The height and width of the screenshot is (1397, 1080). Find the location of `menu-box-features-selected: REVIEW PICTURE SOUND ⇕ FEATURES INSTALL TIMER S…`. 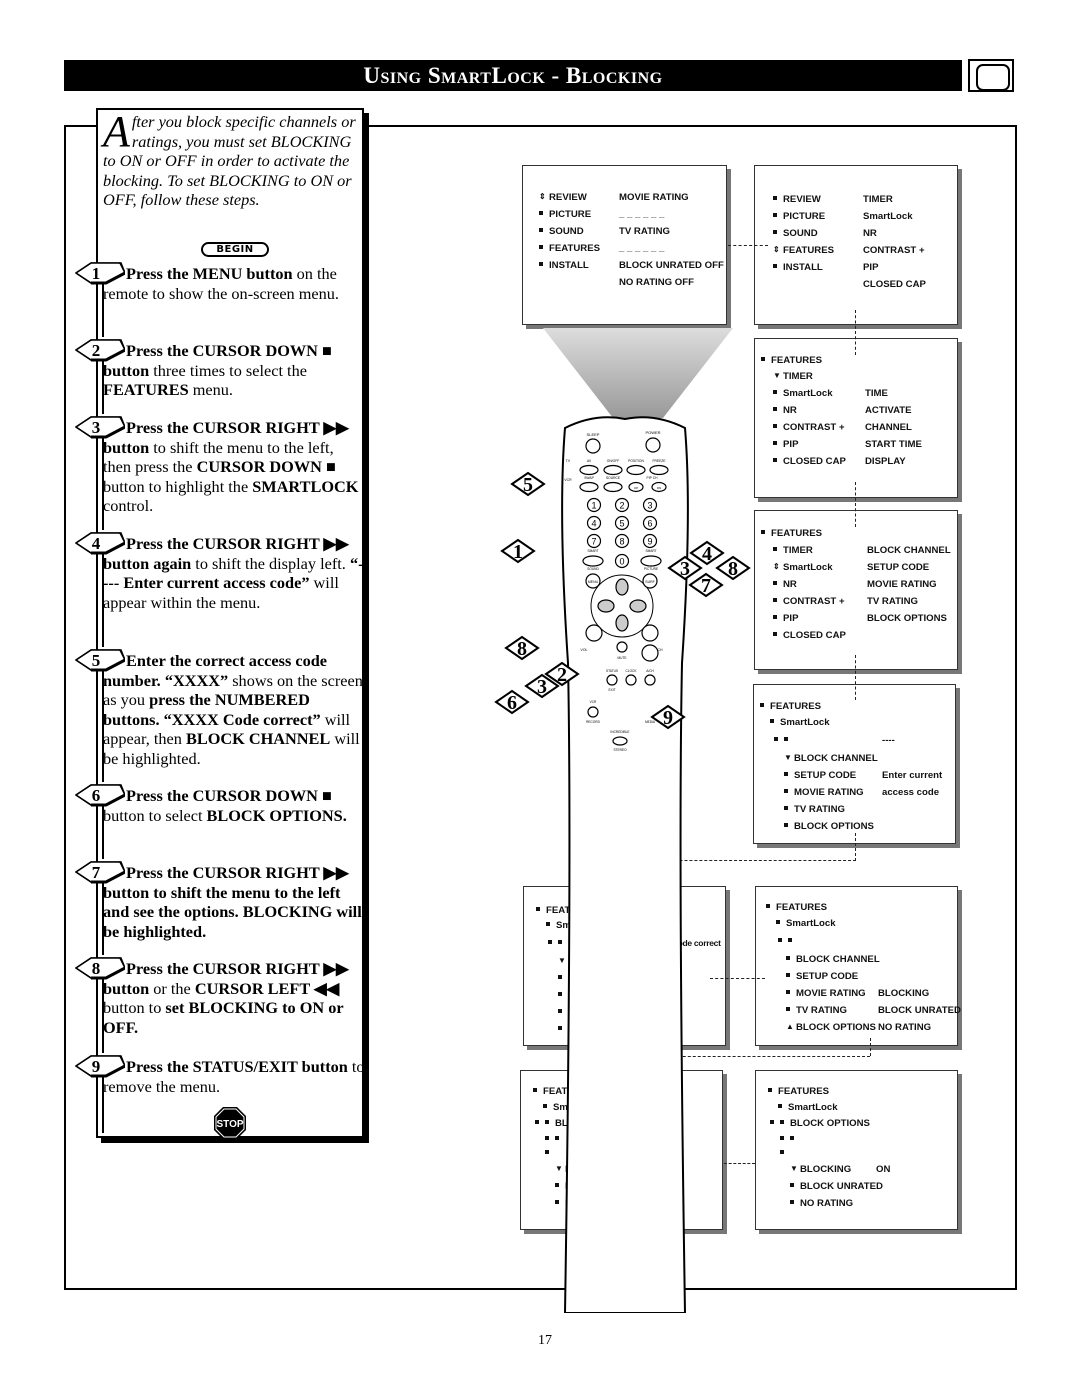

menu-box-features-selected: REVIEW PICTURE SOUND ⇕ FEATURES INSTALL TIMER S… is located at coordinates (856, 245).